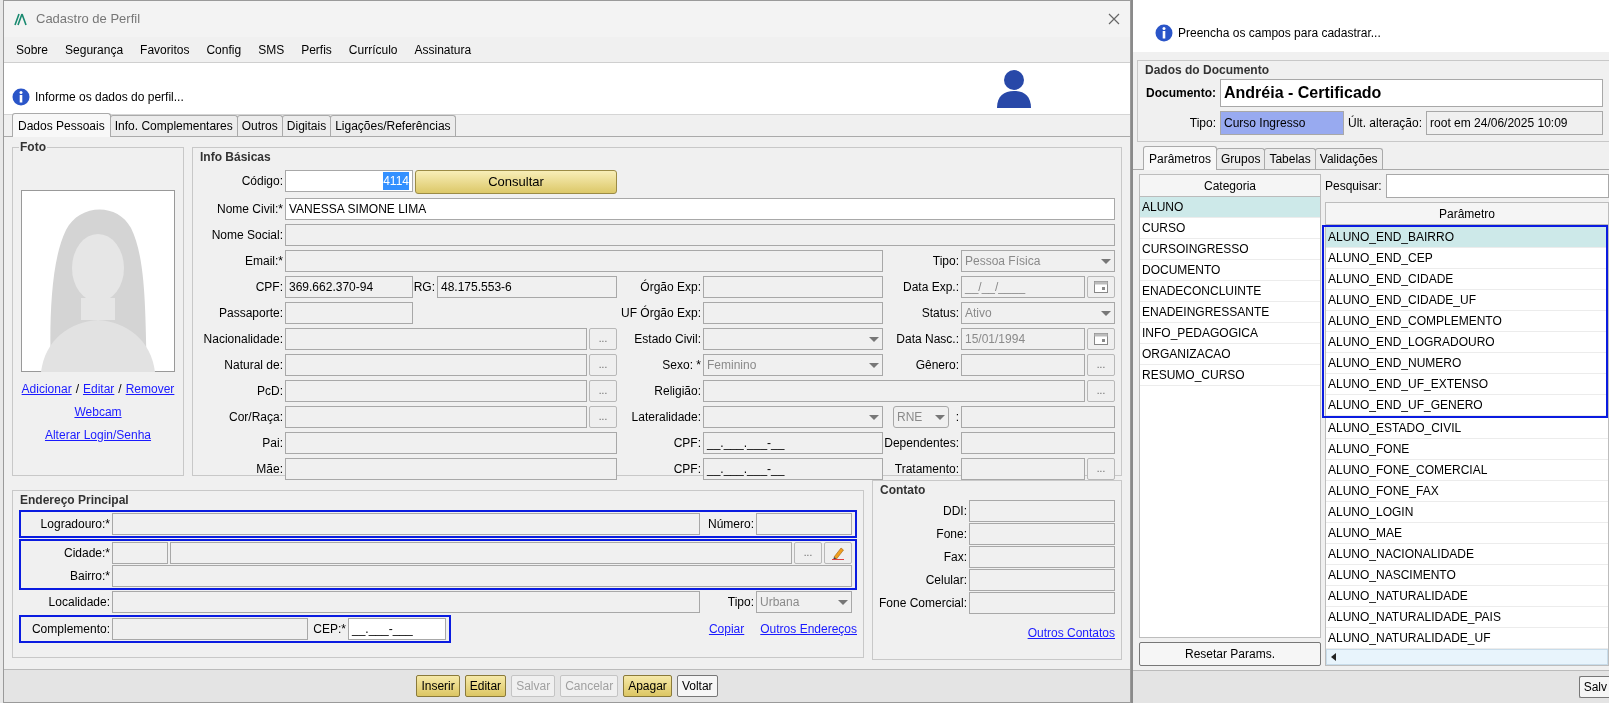  Describe the element at coordinates (660, 313) in the screenshot. I see `field-label: UF Órgão Exp:` at that location.